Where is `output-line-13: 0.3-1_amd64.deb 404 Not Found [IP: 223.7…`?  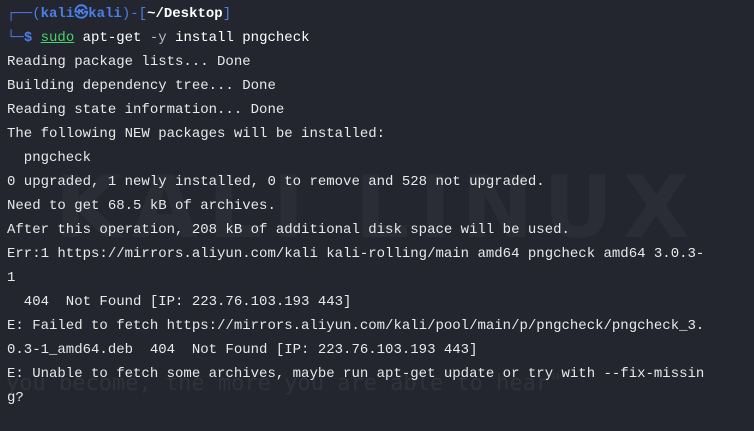 output-line-13: 0.3-1_amd64.deb 404 Not Found [IP: 223.7… is located at coordinates (242, 350).